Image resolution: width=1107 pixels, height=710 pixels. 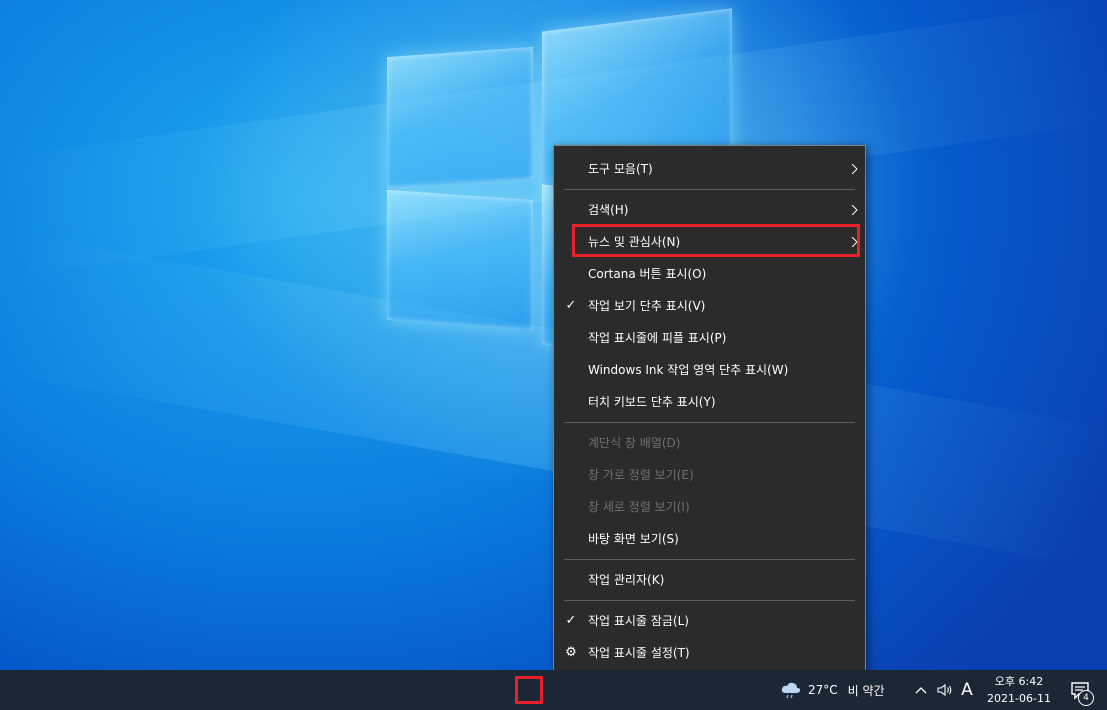 I want to click on menu-item-task-manager: 작업 관리자(K), so click(x=709, y=580).